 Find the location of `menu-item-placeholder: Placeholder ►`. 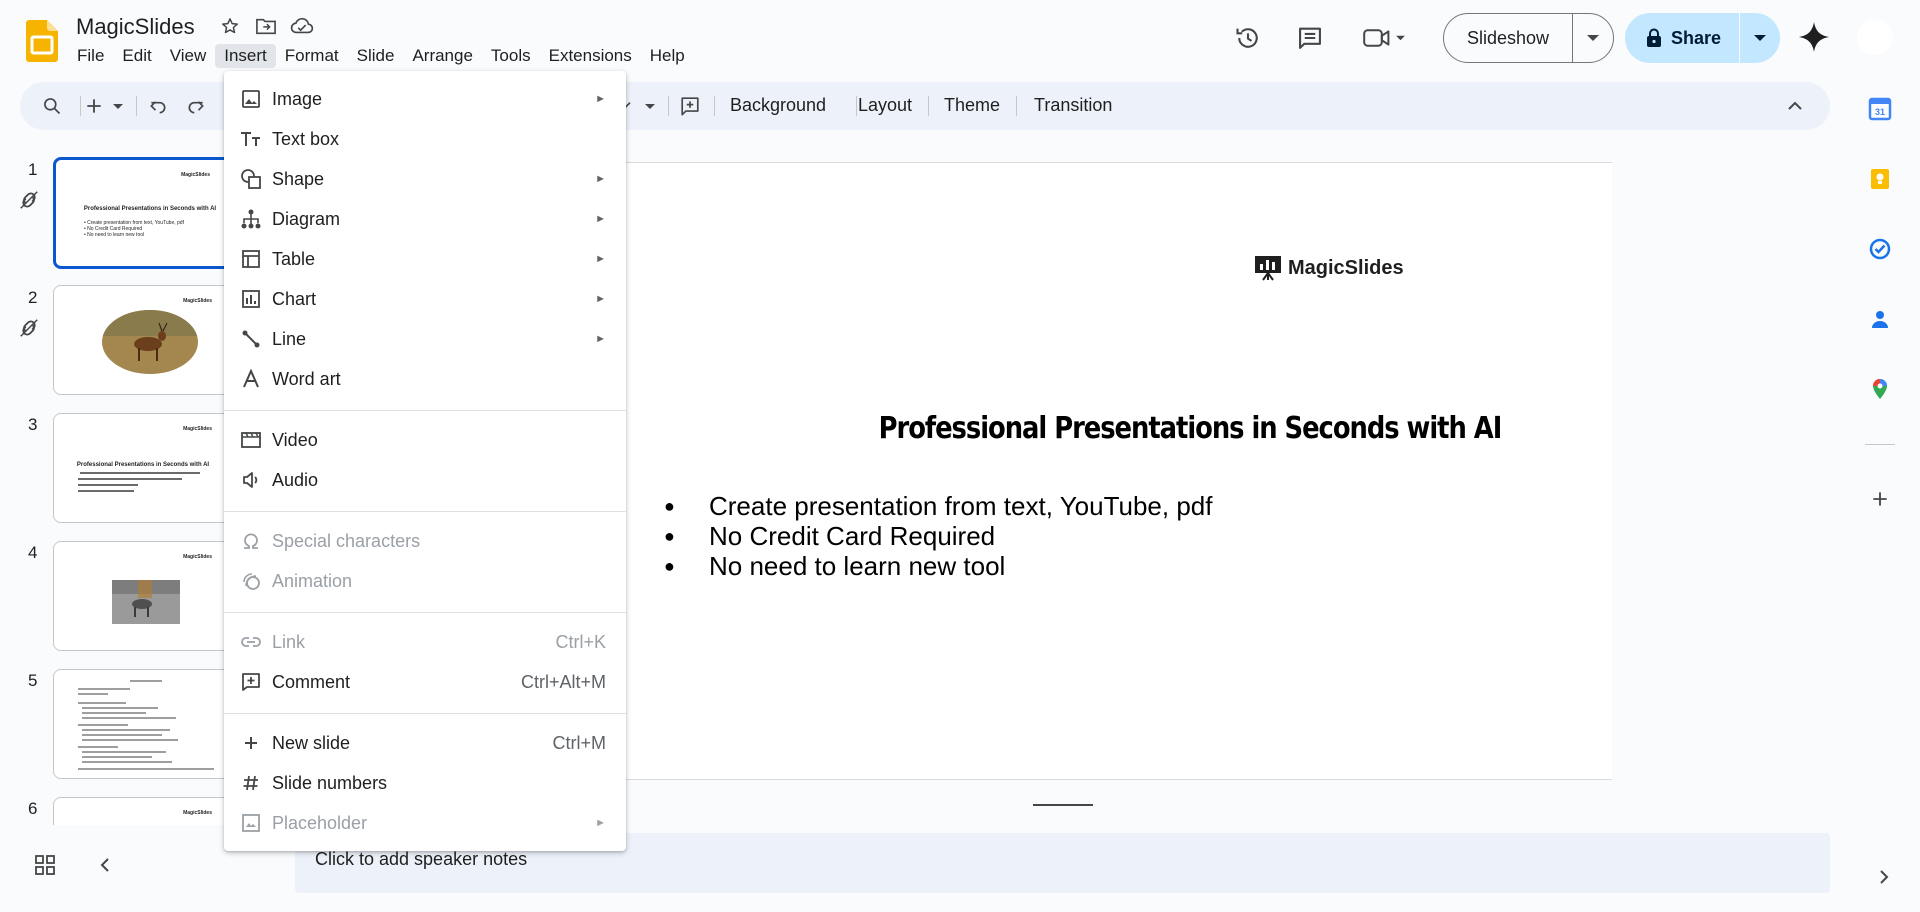

menu-item-placeholder: Placeholder ► is located at coordinates (425, 823).